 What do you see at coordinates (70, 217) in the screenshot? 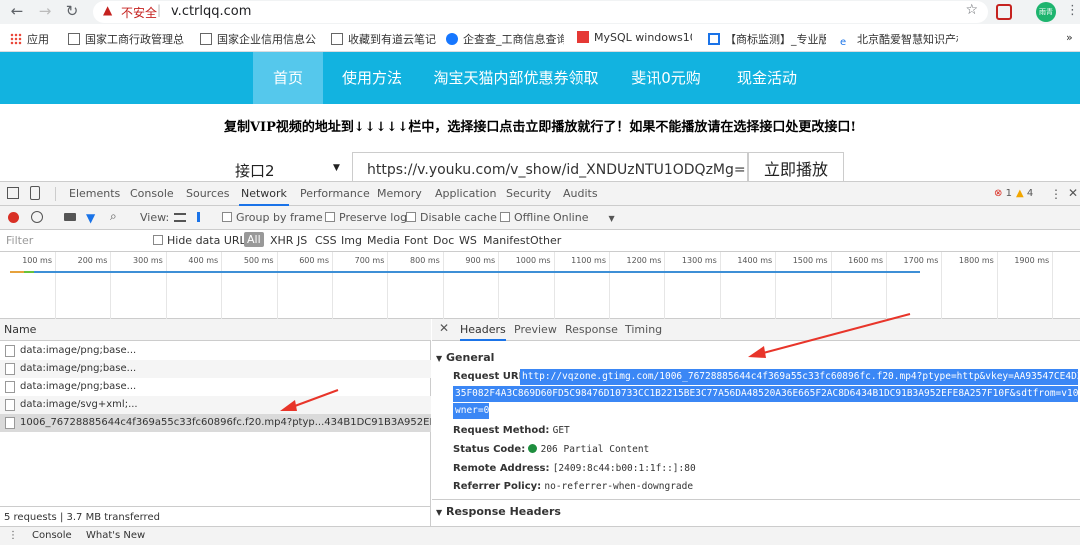
I see `camera-icon` at bounding box center [70, 217].